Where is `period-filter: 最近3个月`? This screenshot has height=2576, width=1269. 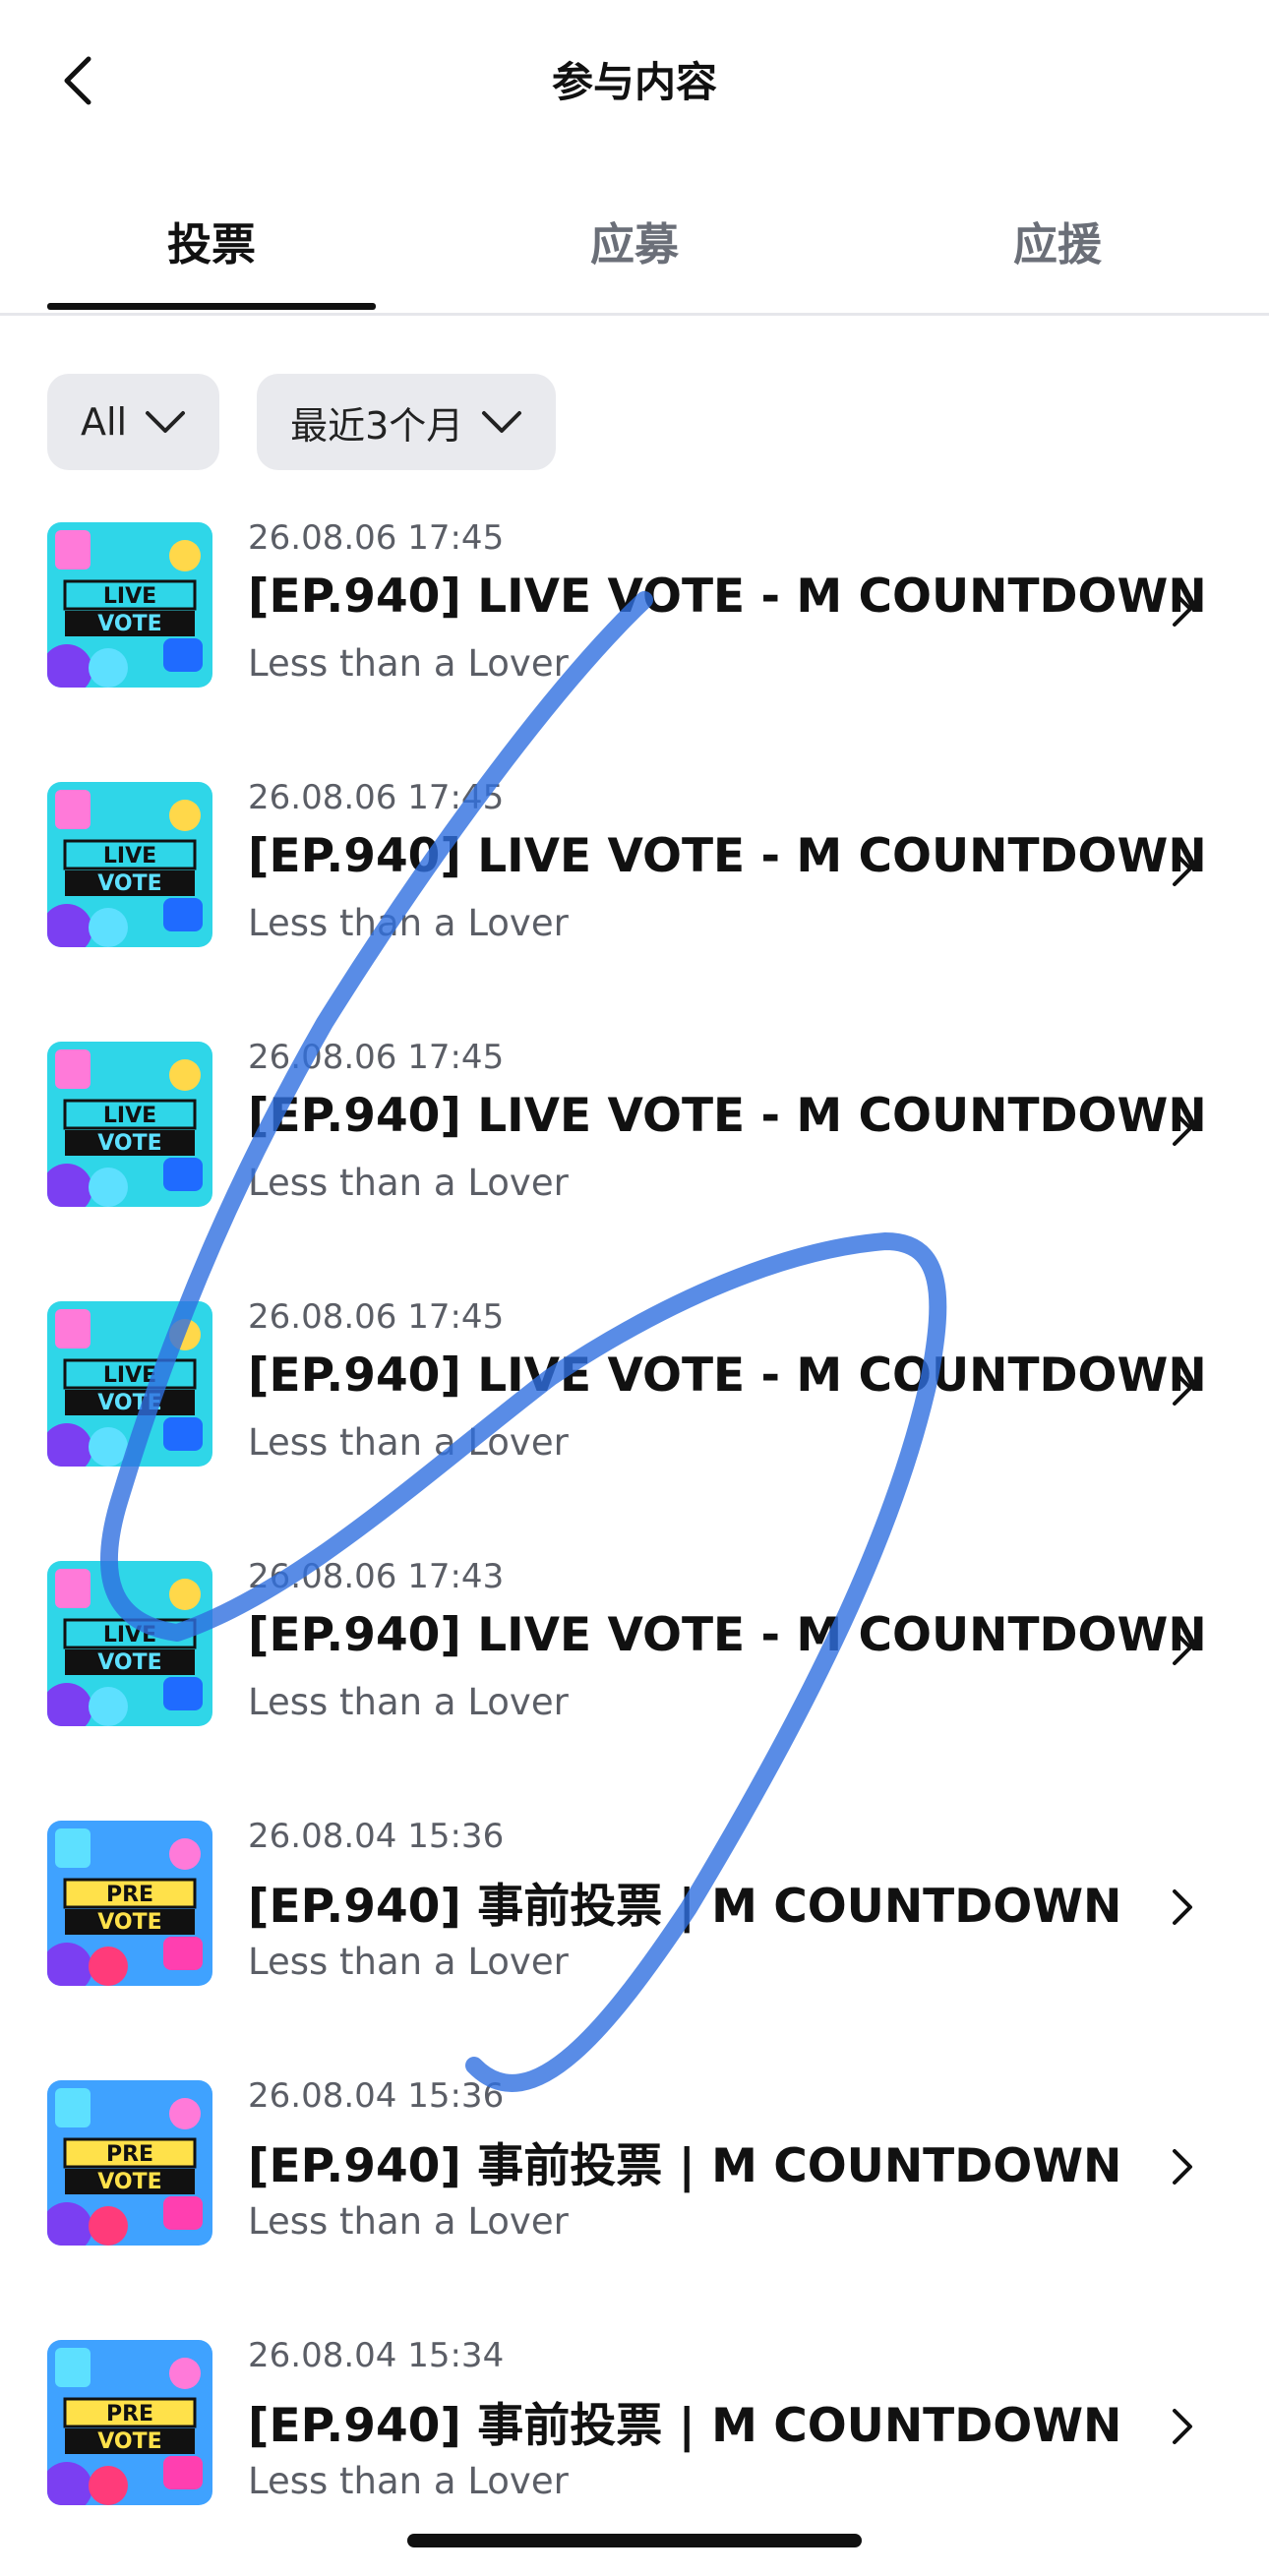 period-filter: 最近3个月 is located at coordinates (407, 422).